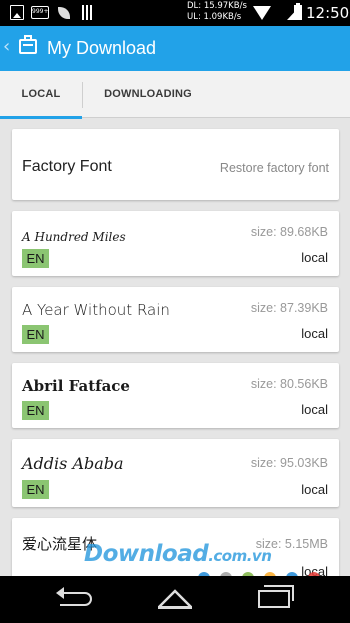  Describe the element at coordinates (28, 44) in the screenshot. I see `app-logo-icon` at that location.